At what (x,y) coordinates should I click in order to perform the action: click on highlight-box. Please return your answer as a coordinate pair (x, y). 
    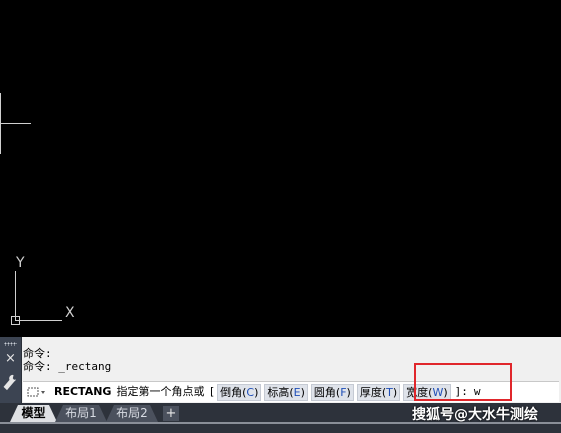
    Looking at the image, I should click on (463, 382).